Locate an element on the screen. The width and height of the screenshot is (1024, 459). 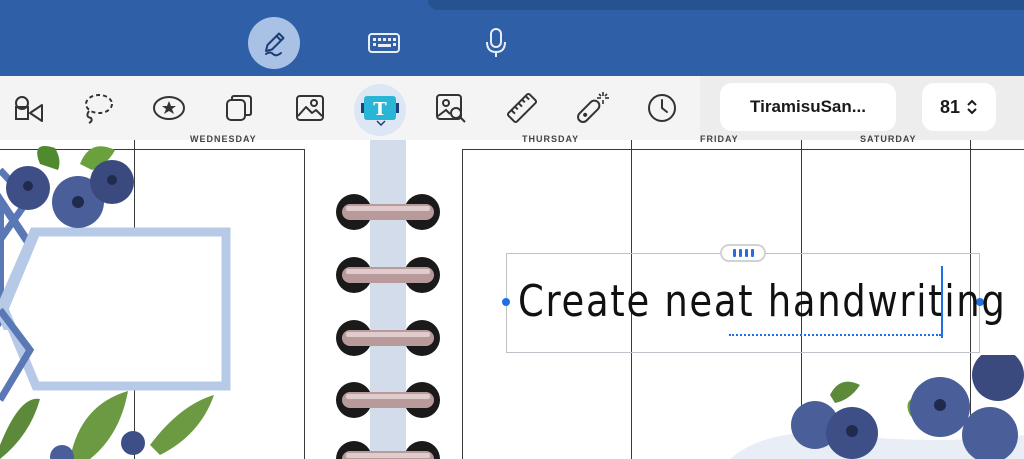
top-bar-strip is located at coordinates (726, 5).